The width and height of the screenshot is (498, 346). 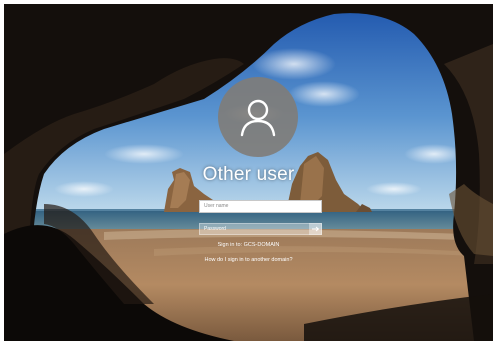 I want to click on user-avatar, so click(x=258, y=117).